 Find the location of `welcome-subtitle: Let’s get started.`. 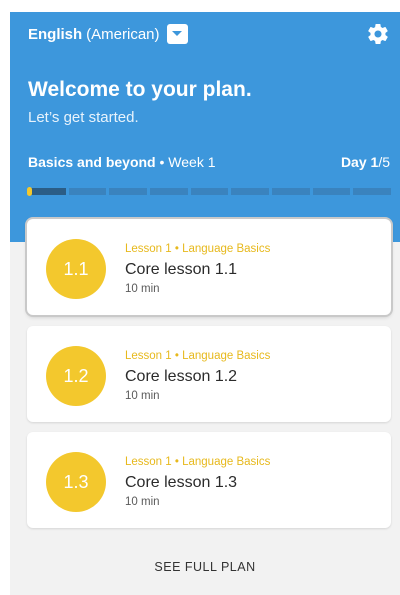

welcome-subtitle: Let’s get started. is located at coordinates (83, 117).